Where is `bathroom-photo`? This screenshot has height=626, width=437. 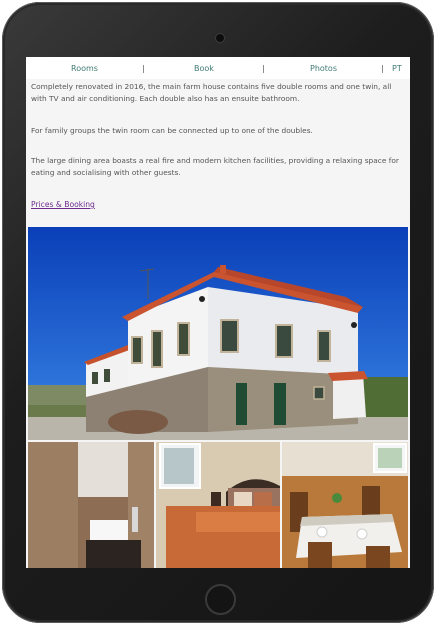
bathroom-photo is located at coordinates (91, 505).